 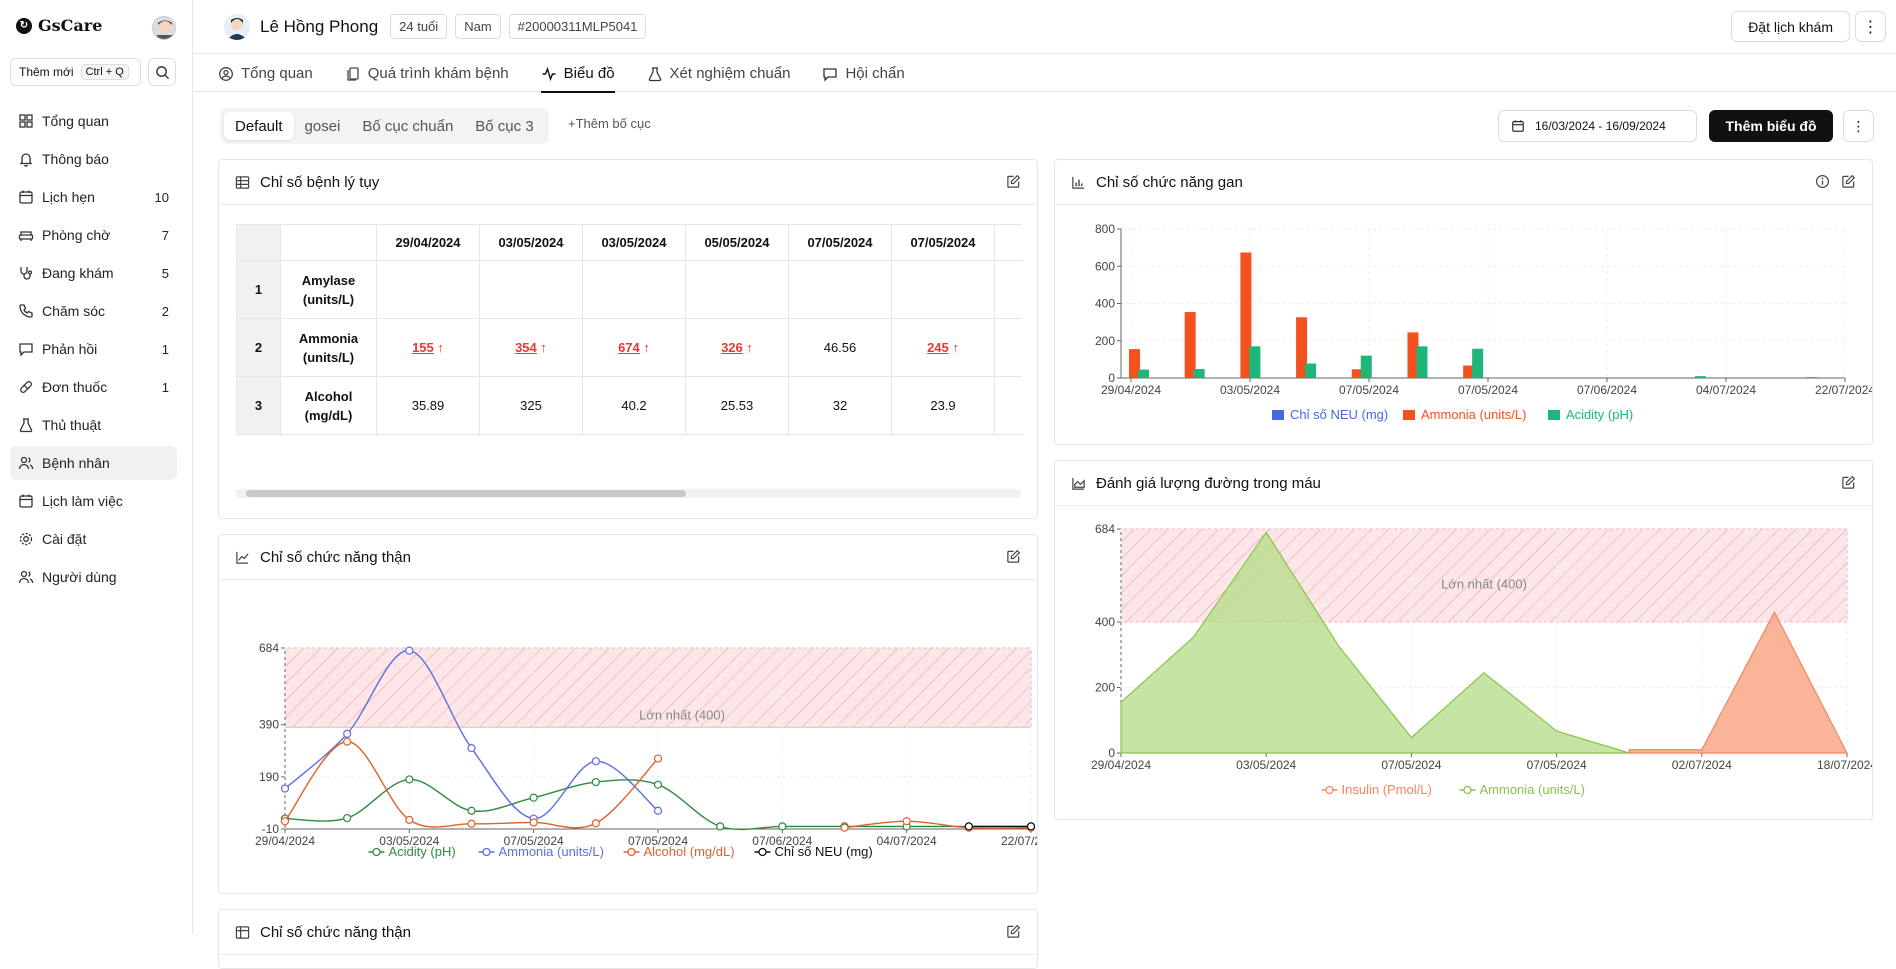 What do you see at coordinates (1771, 126) in the screenshot?
I see `add-chart-button: Thêm biểu đồ` at bounding box center [1771, 126].